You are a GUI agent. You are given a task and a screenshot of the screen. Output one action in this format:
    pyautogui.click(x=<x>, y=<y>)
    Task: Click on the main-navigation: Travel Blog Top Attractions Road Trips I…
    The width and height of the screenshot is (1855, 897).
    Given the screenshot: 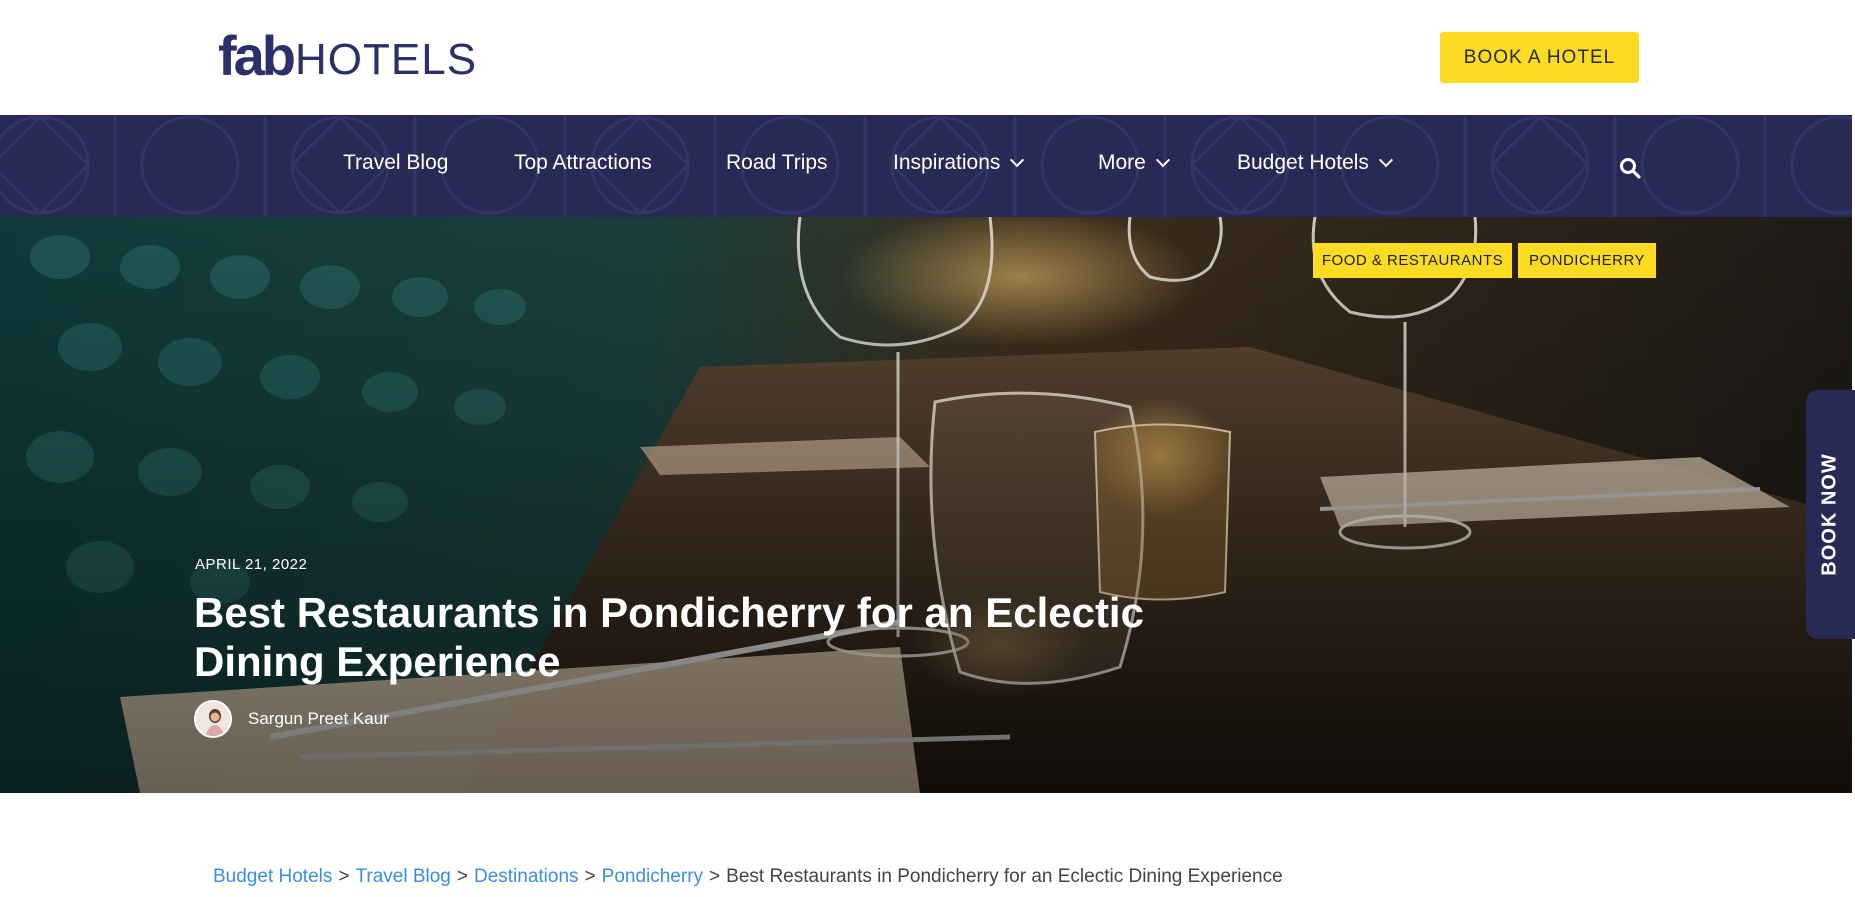 What is the action you would take?
    pyautogui.click(x=926, y=166)
    